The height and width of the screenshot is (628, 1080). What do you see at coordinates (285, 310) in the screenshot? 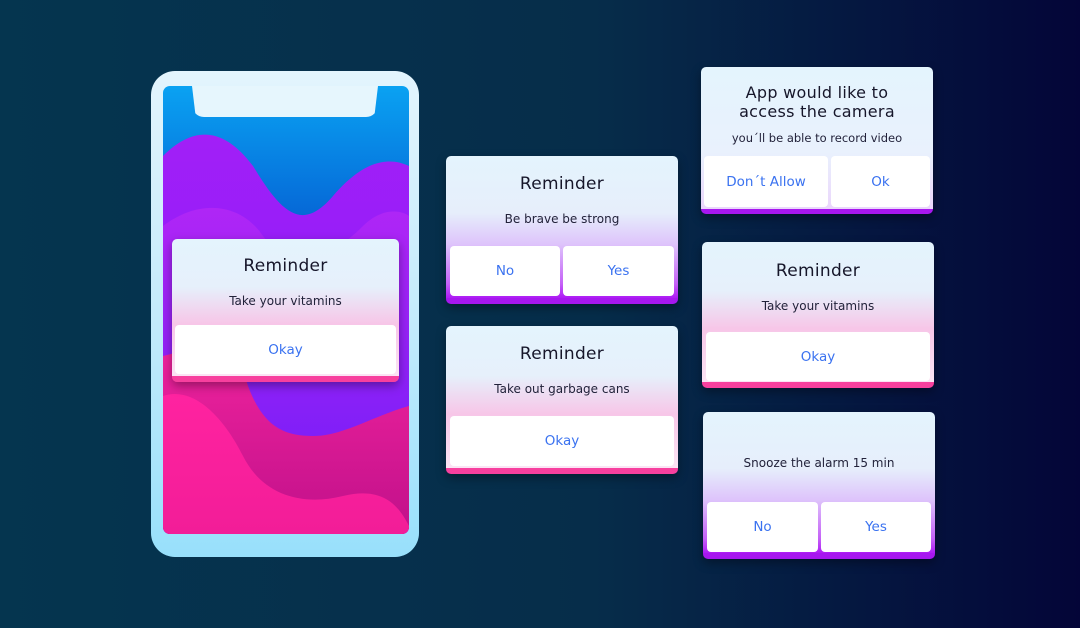
I see `phone-reminder-dialog: Reminder Take your vitamins Okay` at bounding box center [285, 310].